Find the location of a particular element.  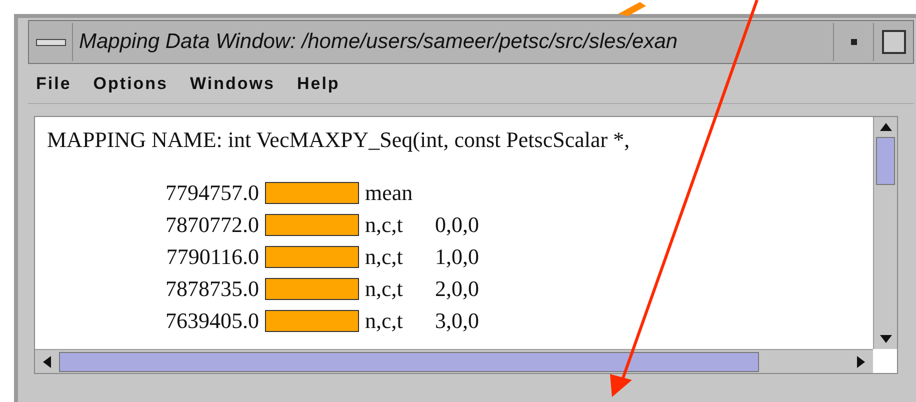

menu-item: File is located at coordinates (54, 83).